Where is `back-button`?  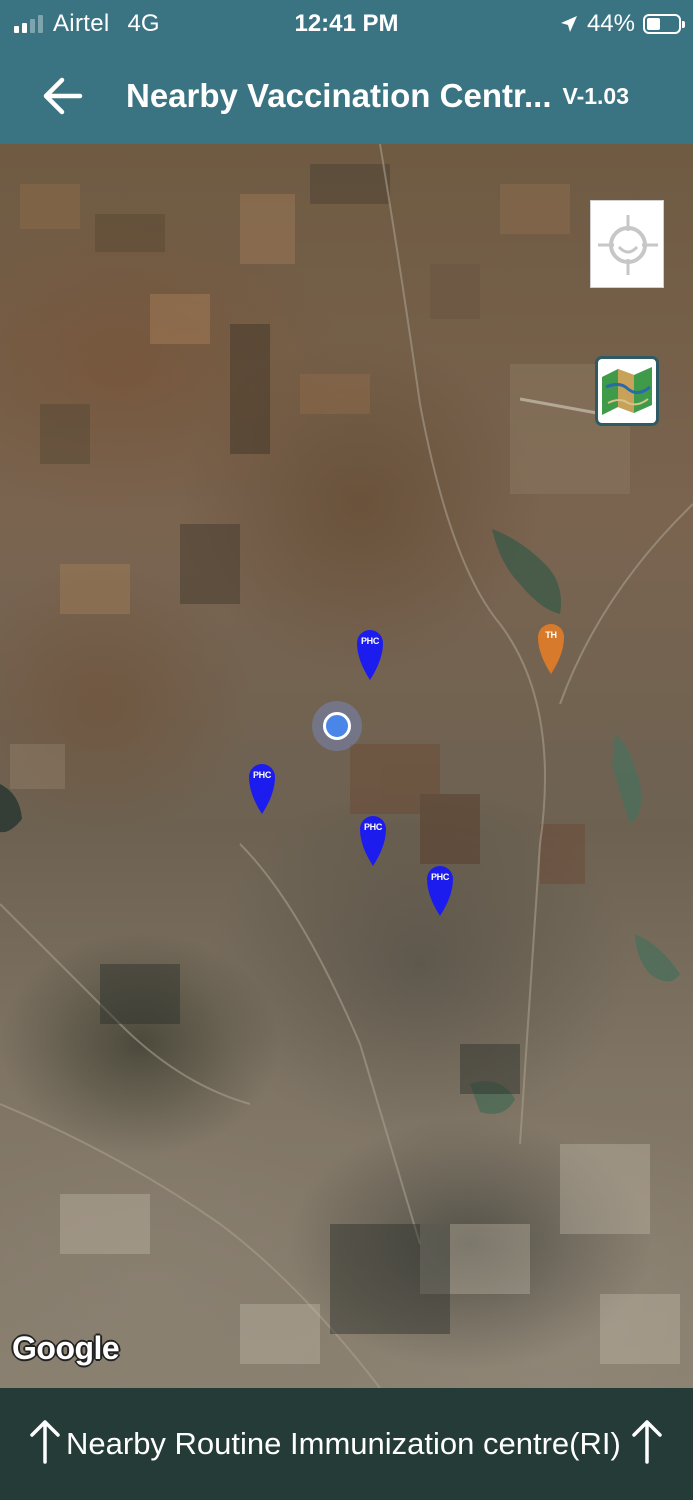 back-button is located at coordinates (63, 96).